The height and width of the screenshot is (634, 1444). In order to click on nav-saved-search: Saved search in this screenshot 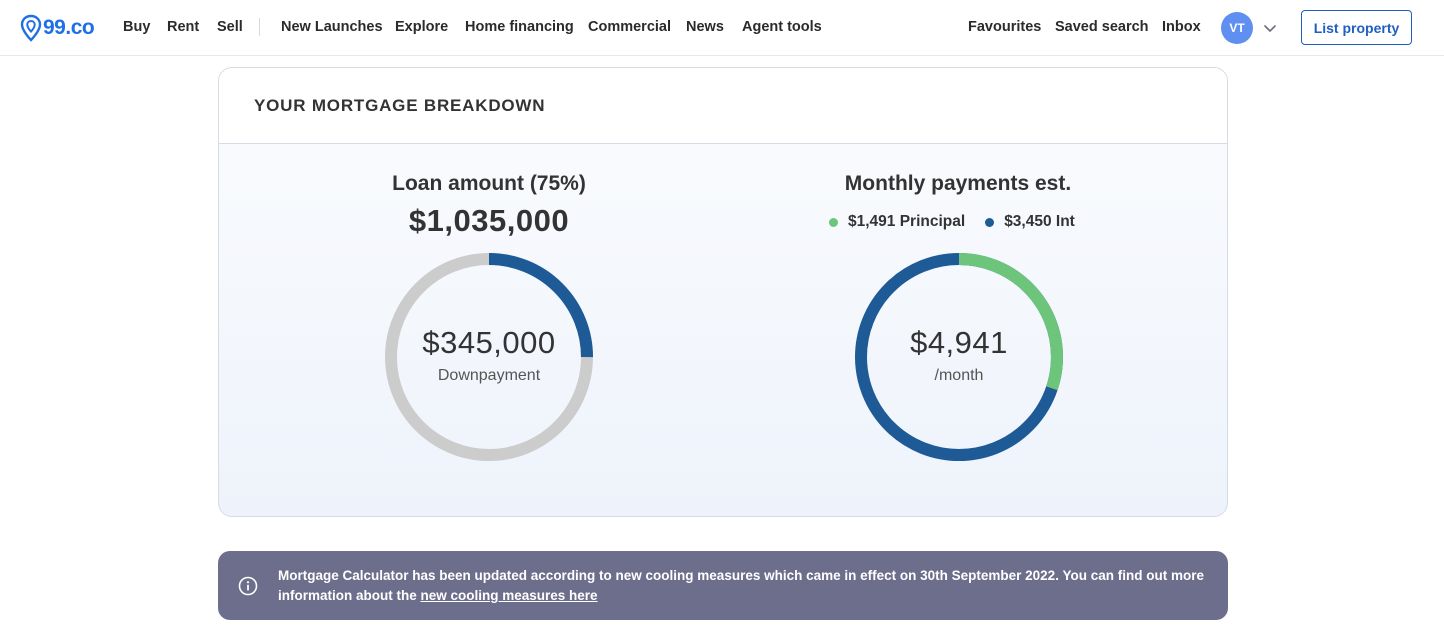, I will do `click(1102, 27)`.